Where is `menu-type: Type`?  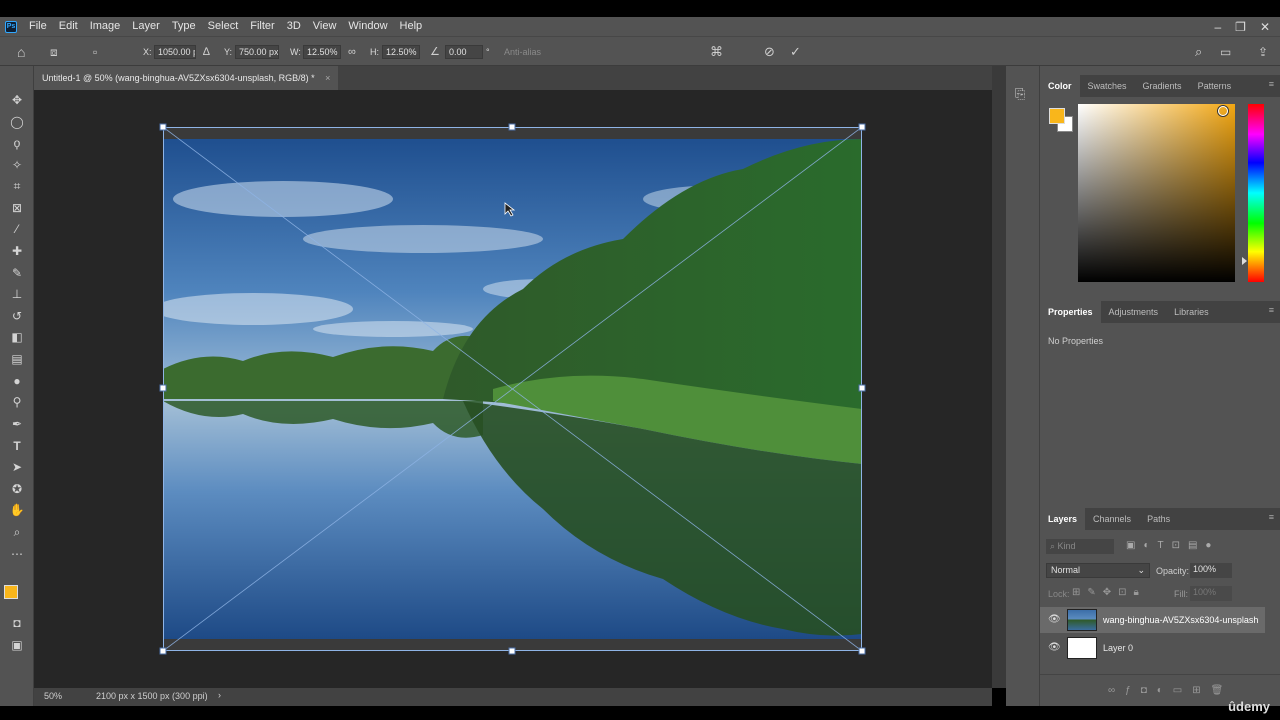 menu-type: Type is located at coordinates (184, 26).